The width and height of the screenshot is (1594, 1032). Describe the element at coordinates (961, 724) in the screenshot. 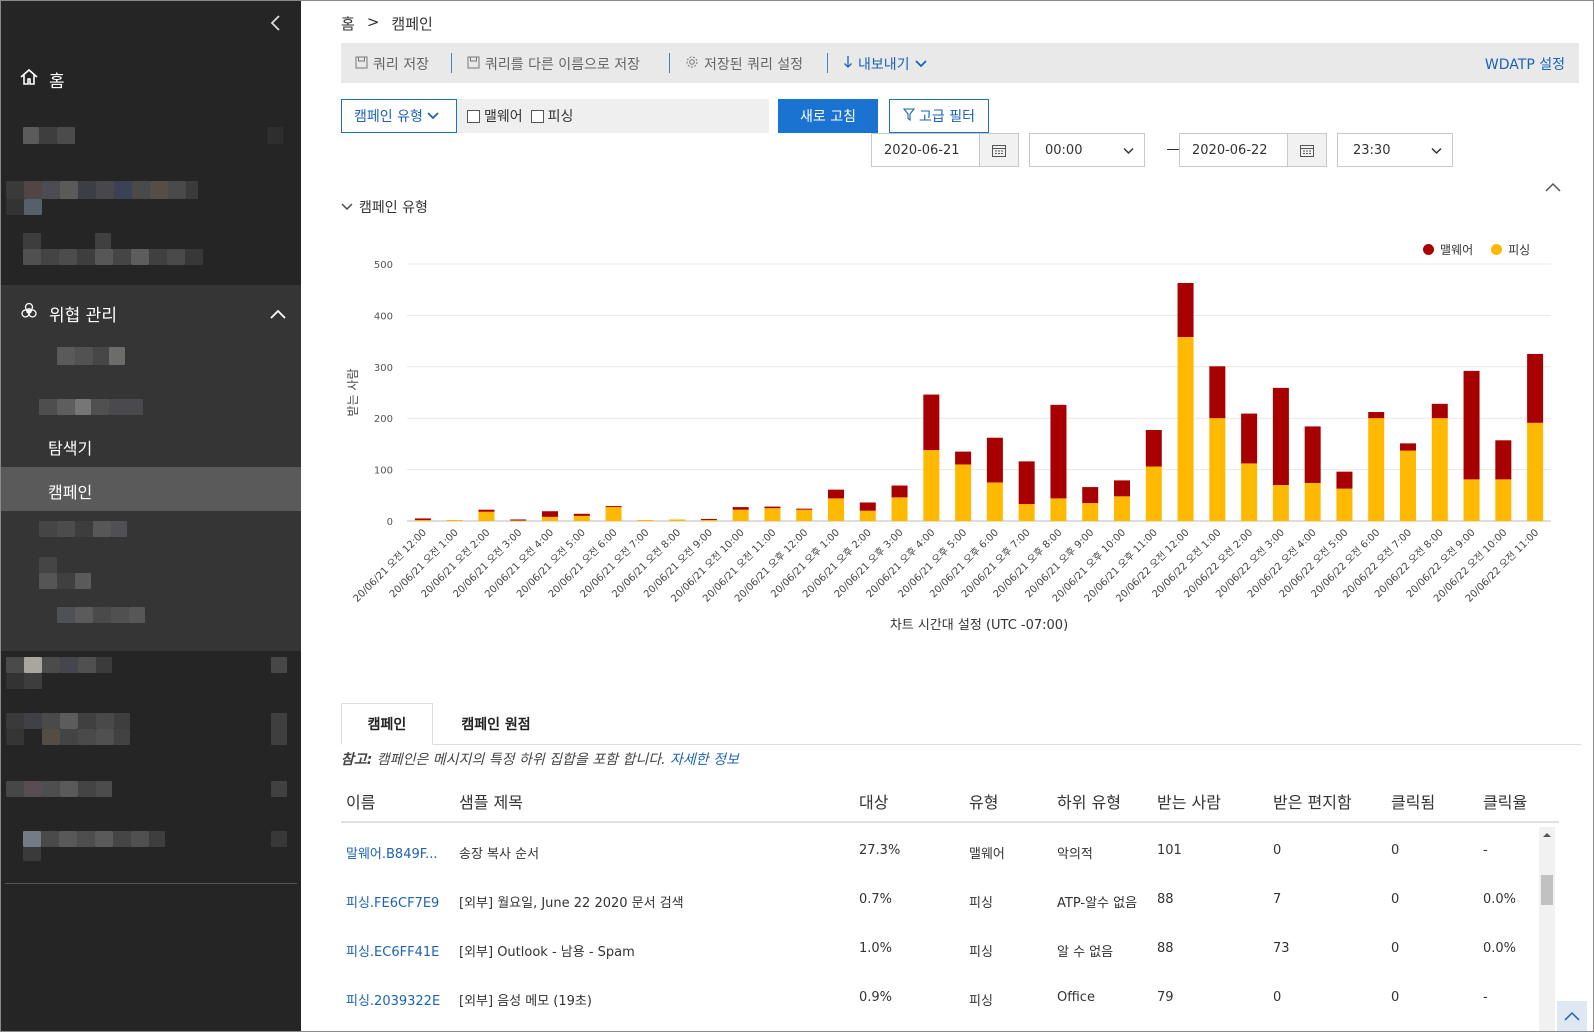

I see `tab-bar: 캠페인 캠페인 원점` at that location.